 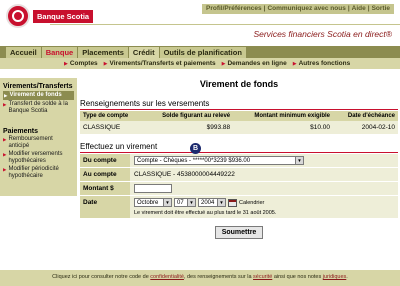 I want to click on day-value: 07, so click(x=180, y=202).